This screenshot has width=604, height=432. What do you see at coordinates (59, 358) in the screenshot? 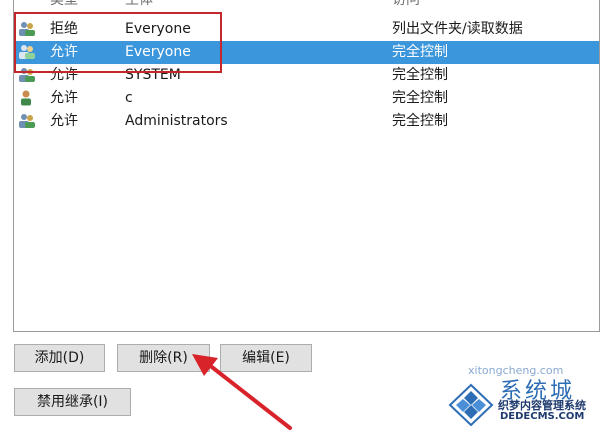
I see `add-button: 添加(D)` at bounding box center [59, 358].